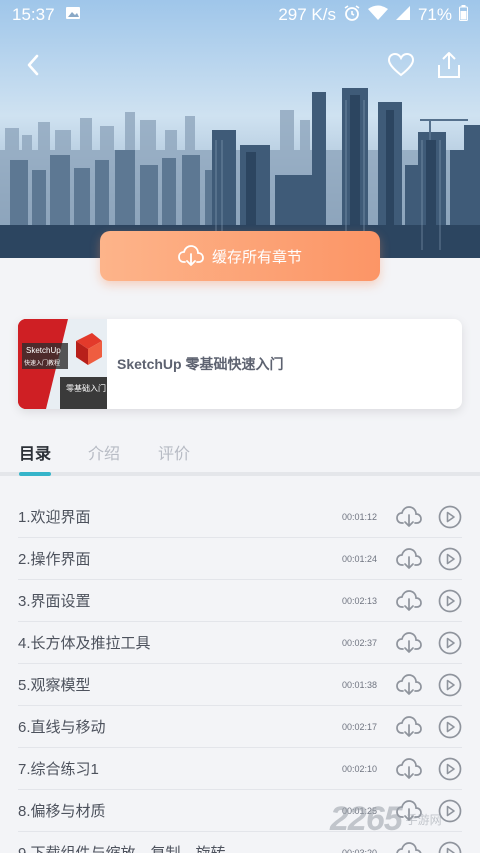  I want to click on chapter-row: 6.直线与移动 00:02:17, so click(240, 727).